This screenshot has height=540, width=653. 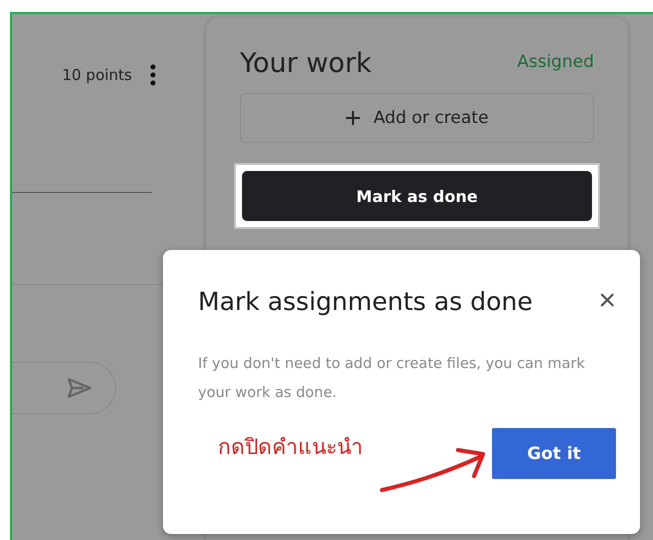 What do you see at coordinates (79, 388) in the screenshot?
I see `send-icon` at bounding box center [79, 388].